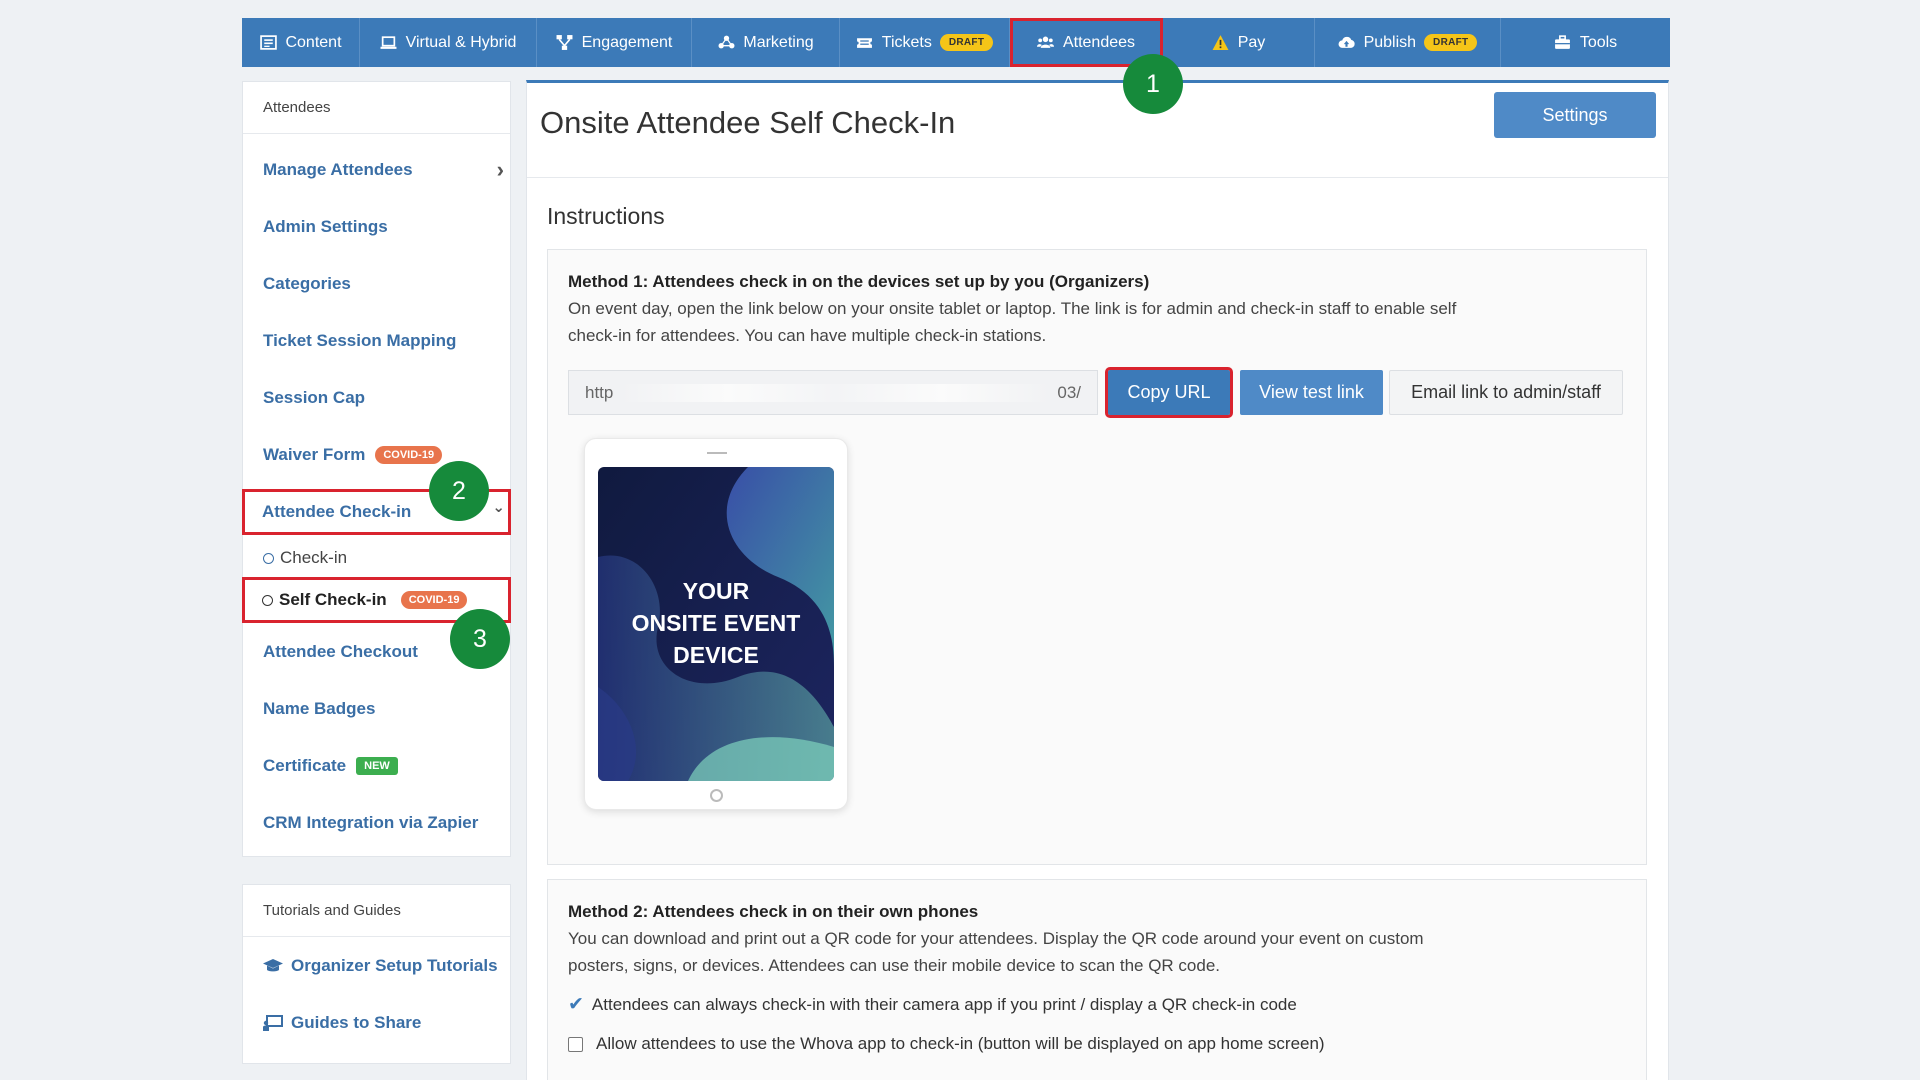 The image size is (1920, 1080). I want to click on nav-tab-publish: Publish DRAFT, so click(1408, 42).